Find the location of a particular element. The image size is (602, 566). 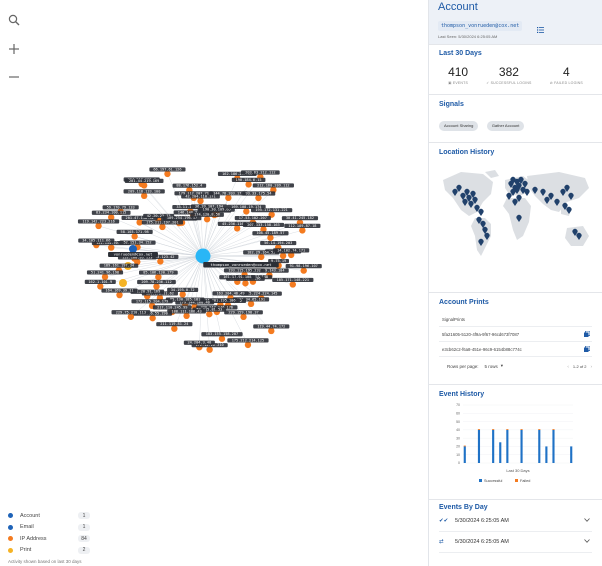

print-node is located at coordinates (123, 283).